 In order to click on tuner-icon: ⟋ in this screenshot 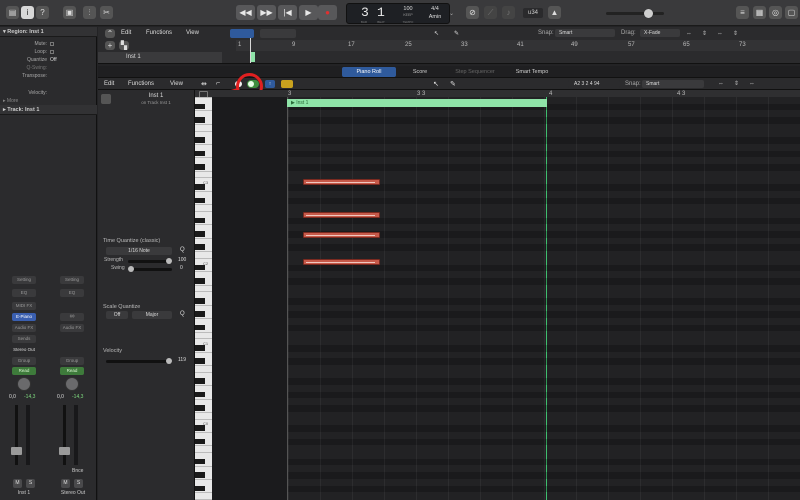, I will do `click(490, 12)`.